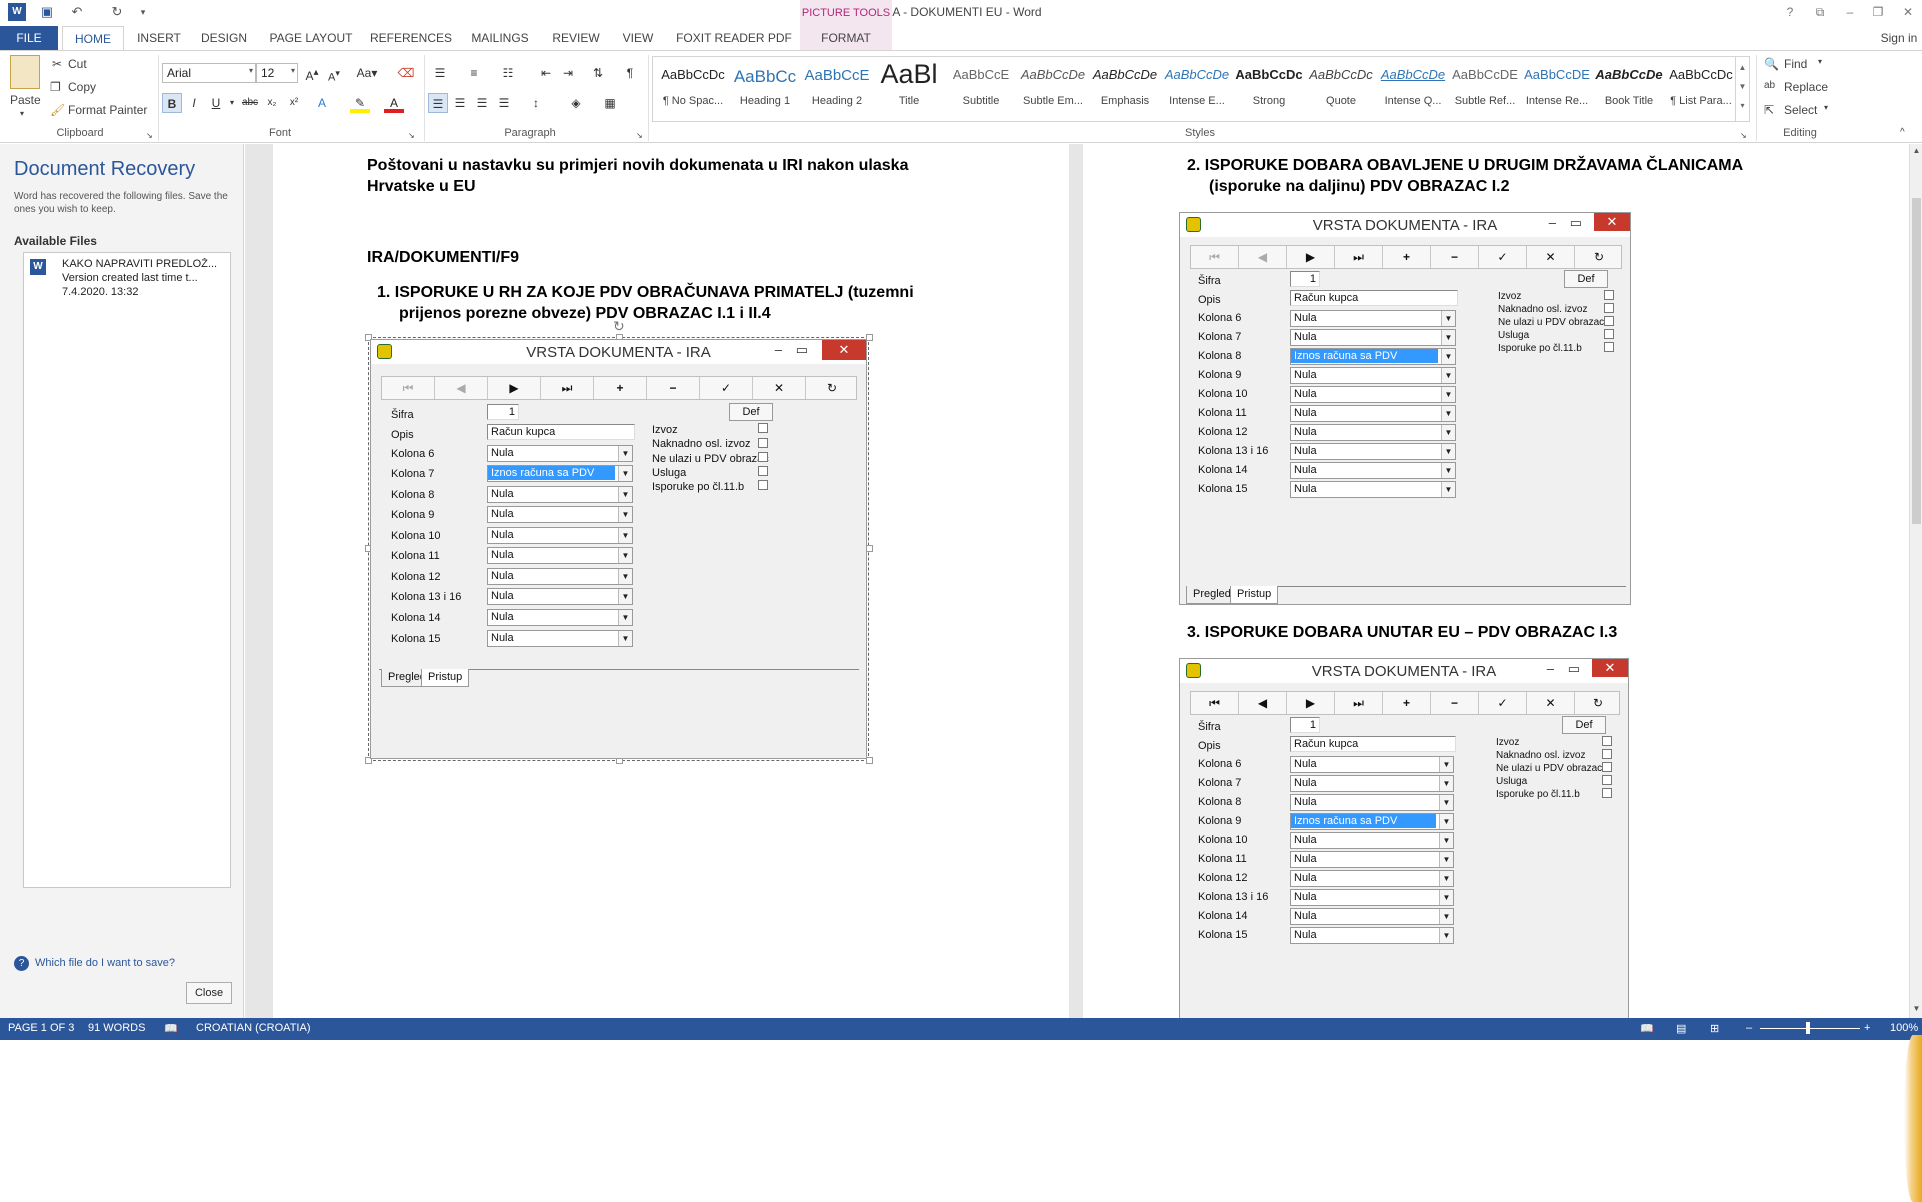 This screenshot has height=1202, width=1922. What do you see at coordinates (272, 103) in the screenshot?
I see `subscript-button: x₂` at bounding box center [272, 103].